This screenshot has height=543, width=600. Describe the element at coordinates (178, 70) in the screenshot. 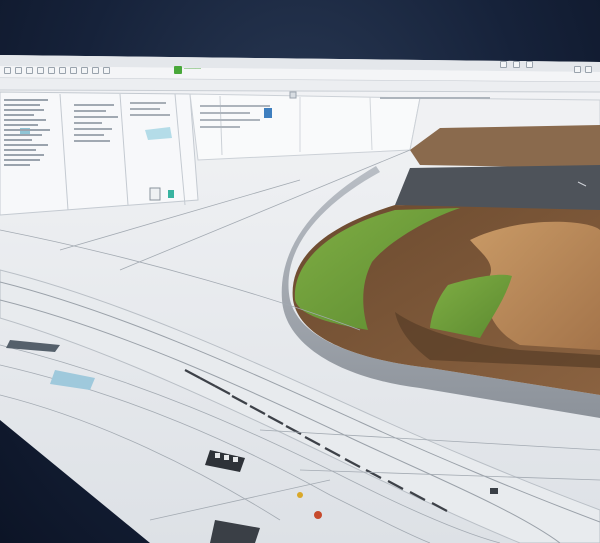

I see `app-logo-icon` at that location.